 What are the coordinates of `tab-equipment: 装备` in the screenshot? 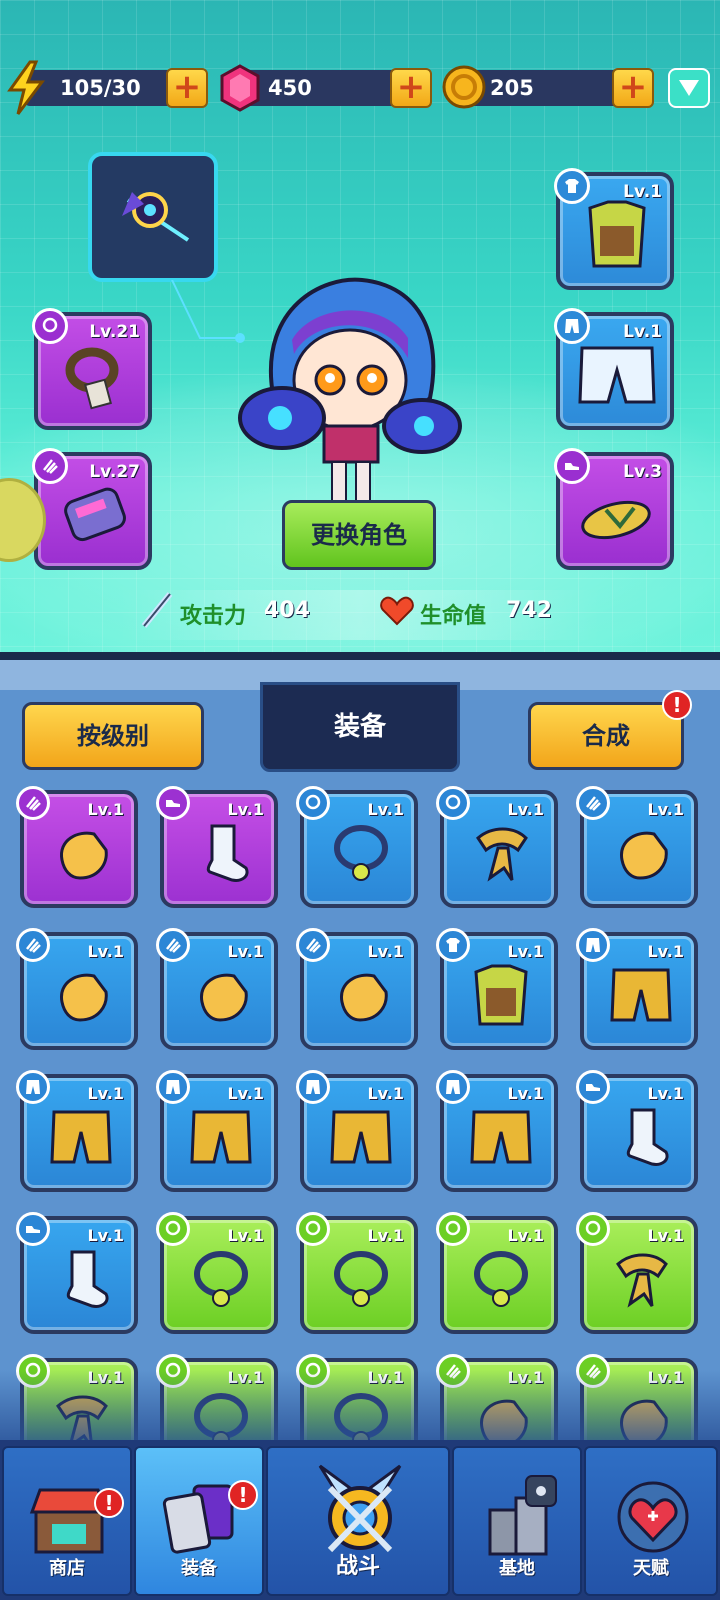 It's located at (360, 727).